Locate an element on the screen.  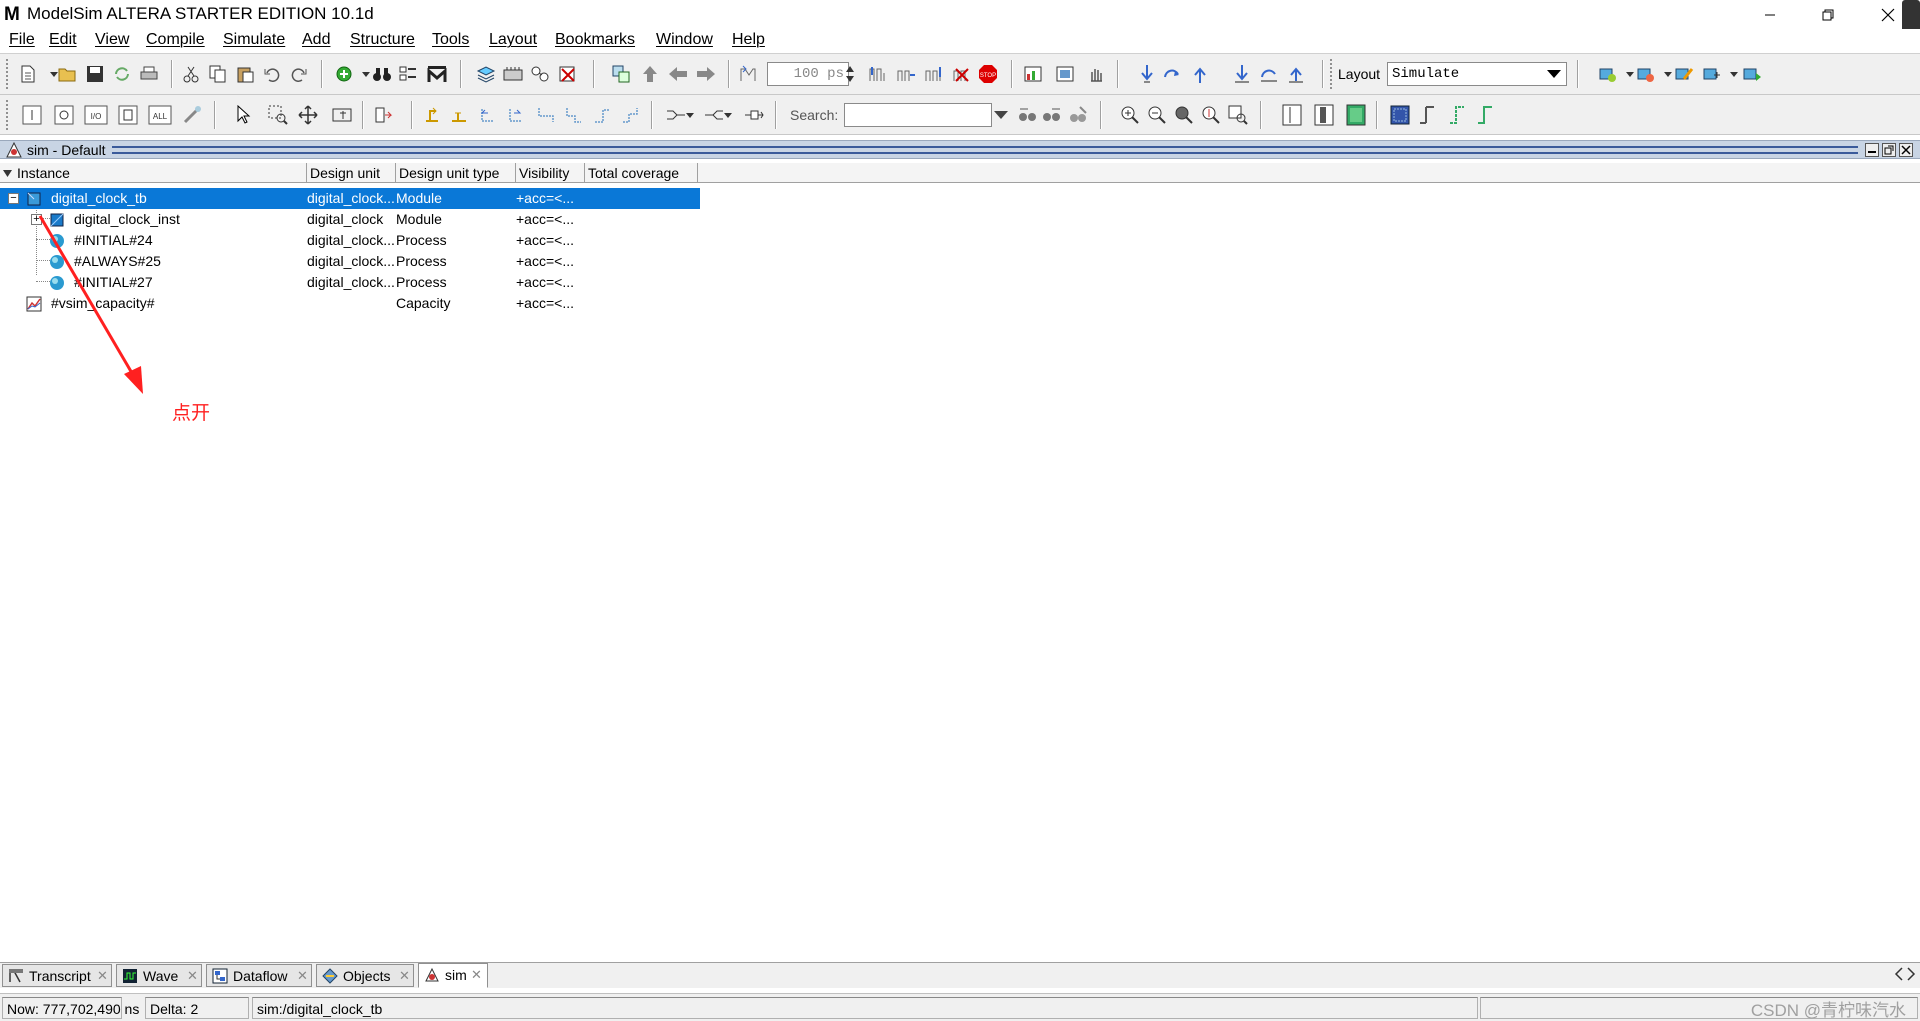
zoom-out-button is located at coordinates (1157, 115).